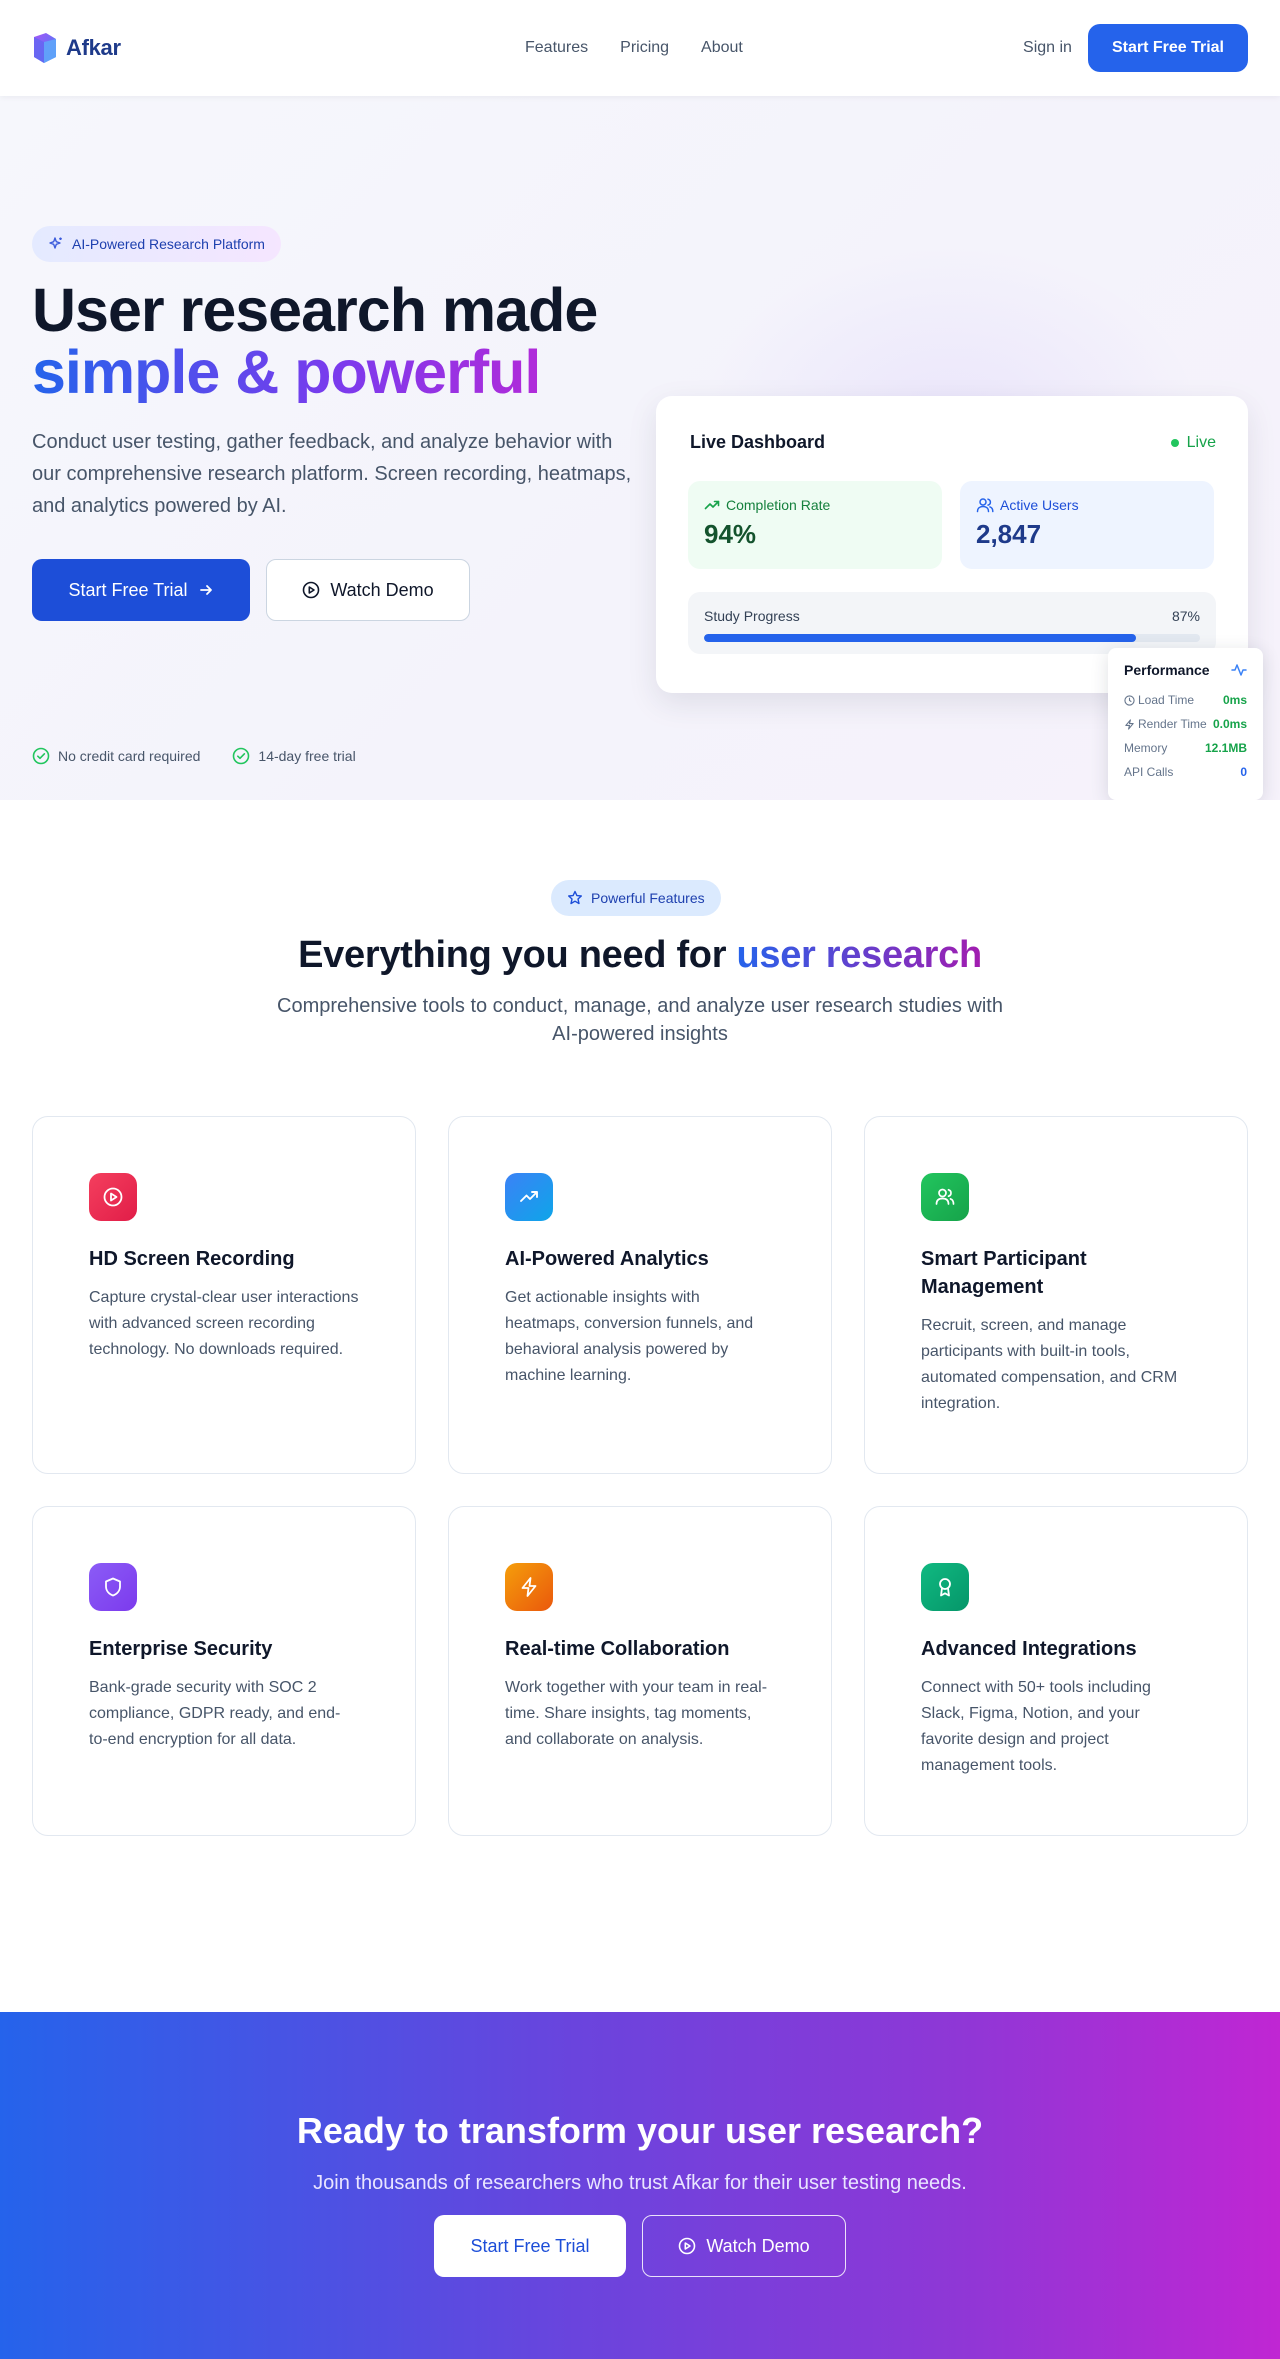  I want to click on brand-name: Afkar, so click(93, 47).